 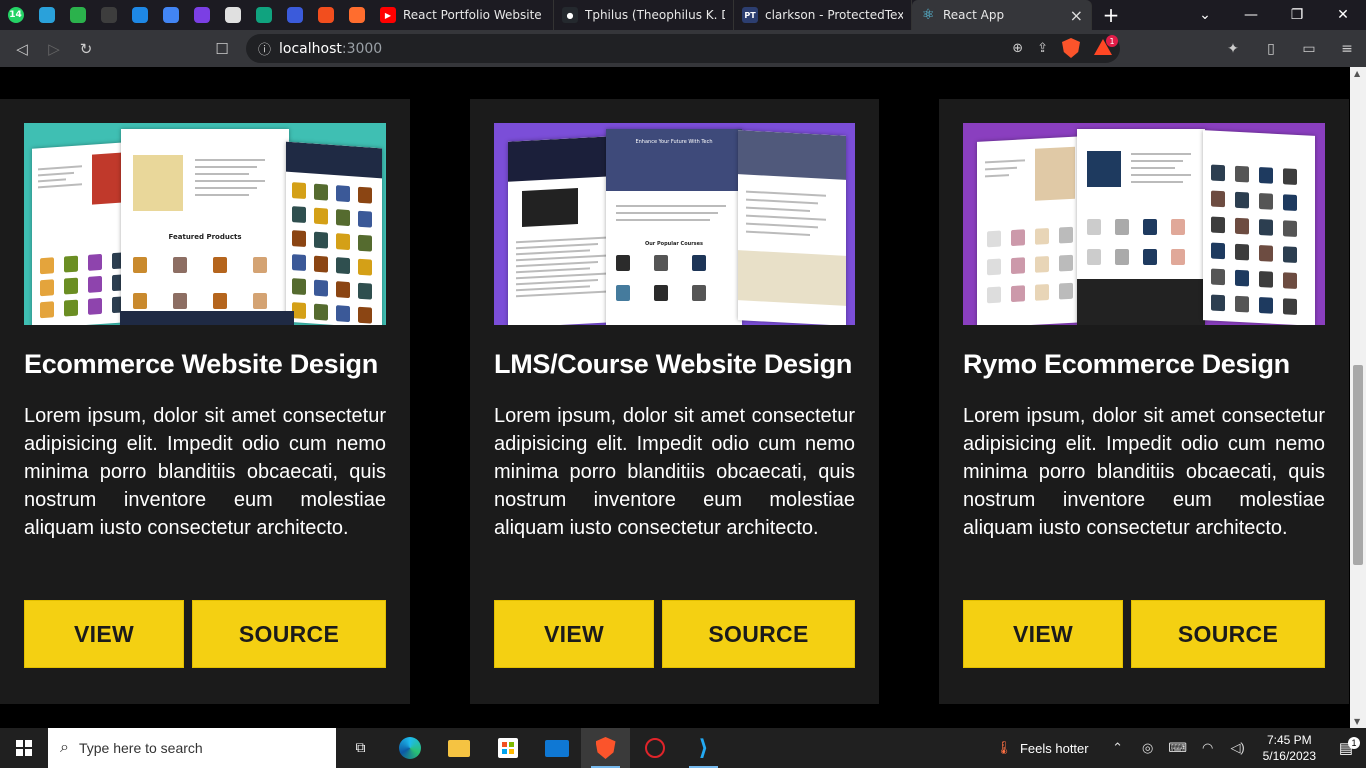 I want to click on brave-shields-icon, so click(x=1071, y=48).